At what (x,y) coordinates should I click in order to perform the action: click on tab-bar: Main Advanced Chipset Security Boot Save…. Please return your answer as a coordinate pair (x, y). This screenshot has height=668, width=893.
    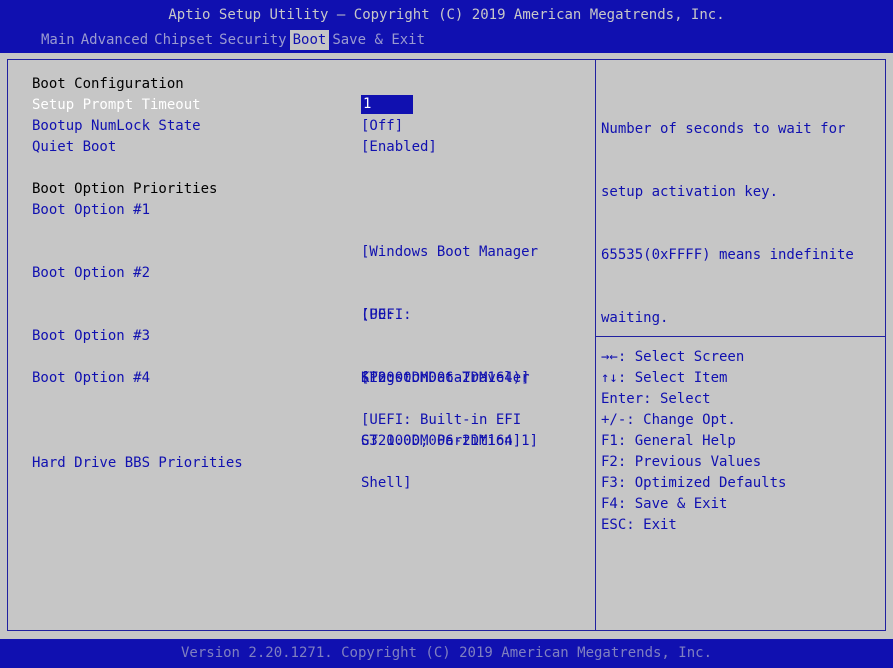
    Looking at the image, I should click on (233, 40).